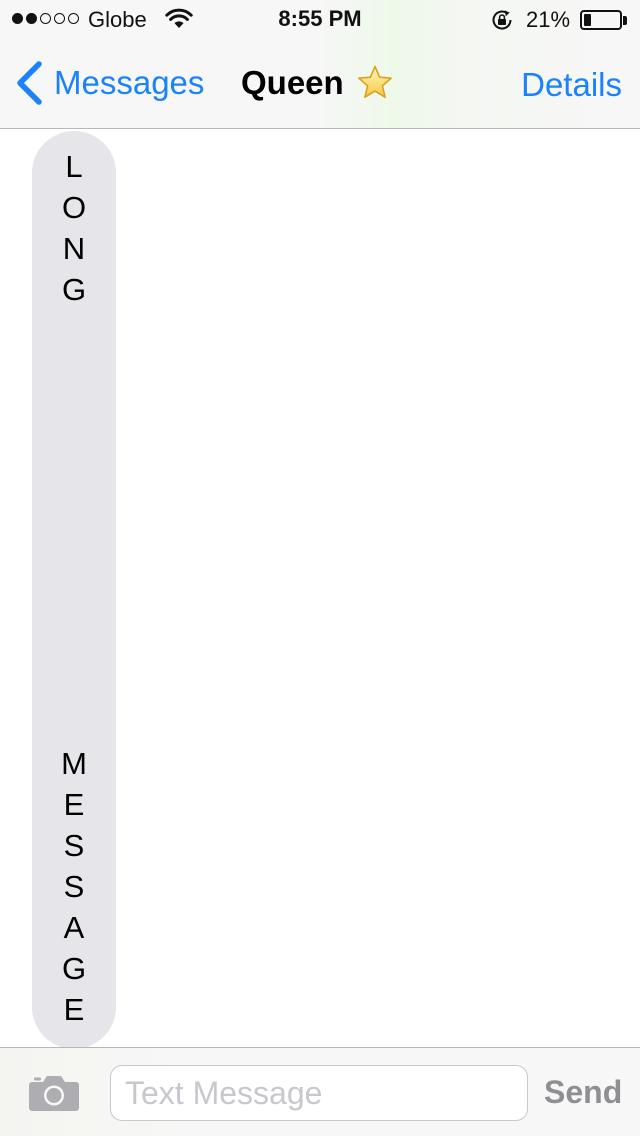 The width and height of the screenshot is (640, 1136). I want to click on rotation-lock-icon, so click(502, 20).